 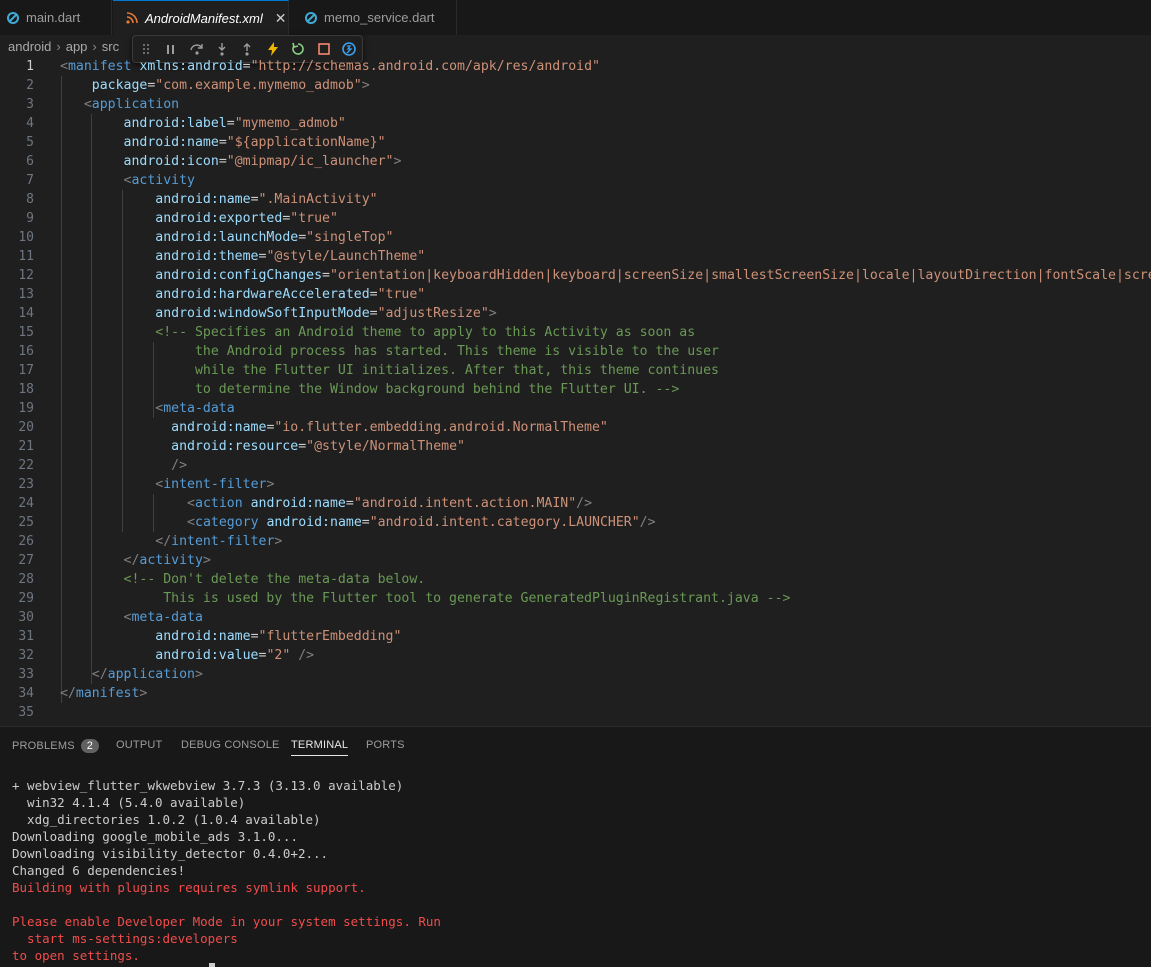 I want to click on code-line: 35, so click(x=575, y=712).